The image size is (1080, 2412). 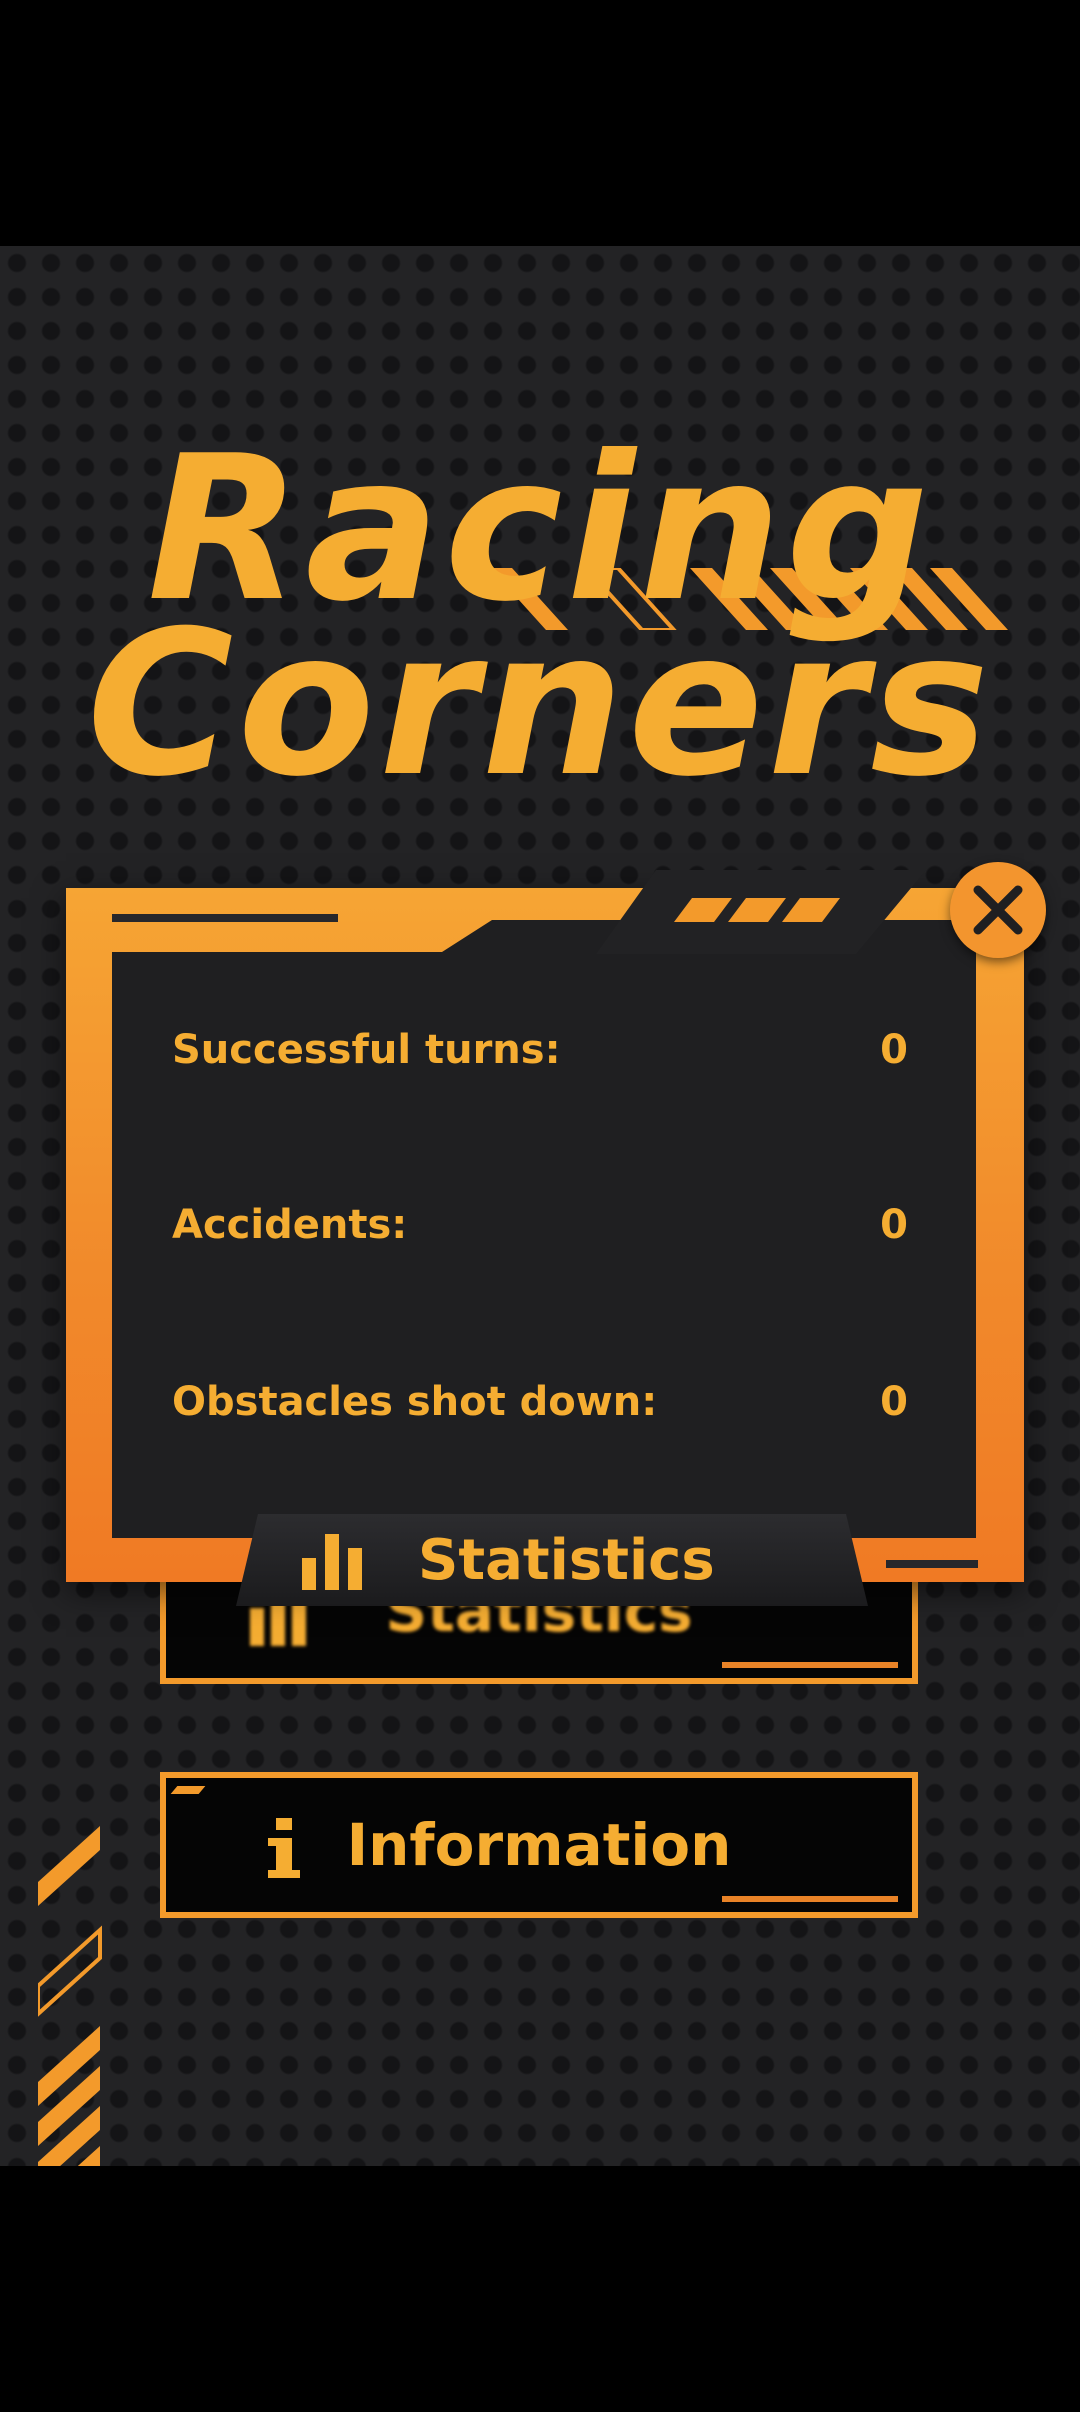 I want to click on dialog-title-tab: Statistics, so click(x=552, y=1560).